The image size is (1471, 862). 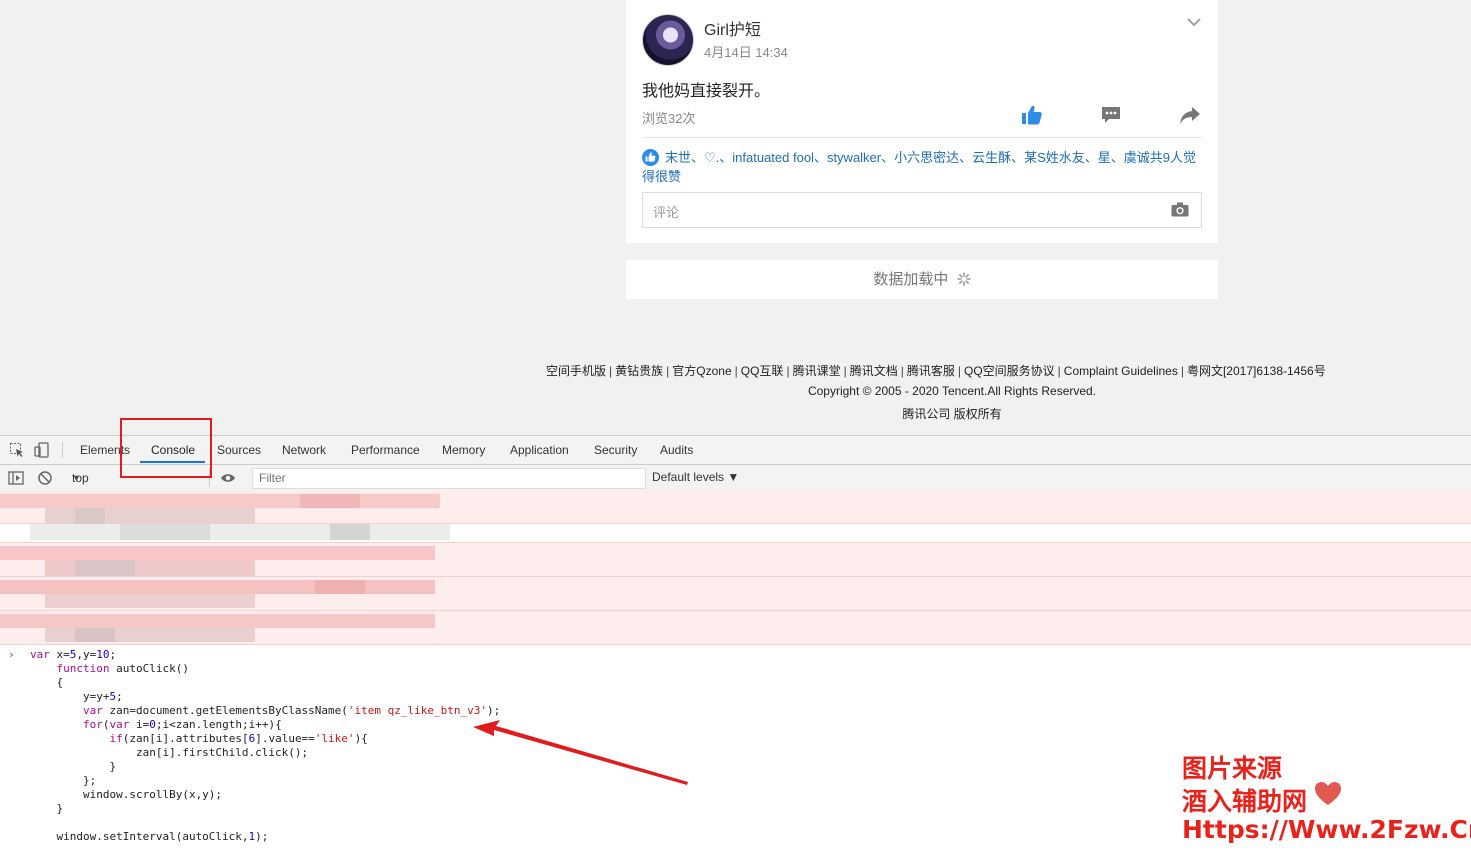 I want to click on comment-input: 评论, so click(x=922, y=210).